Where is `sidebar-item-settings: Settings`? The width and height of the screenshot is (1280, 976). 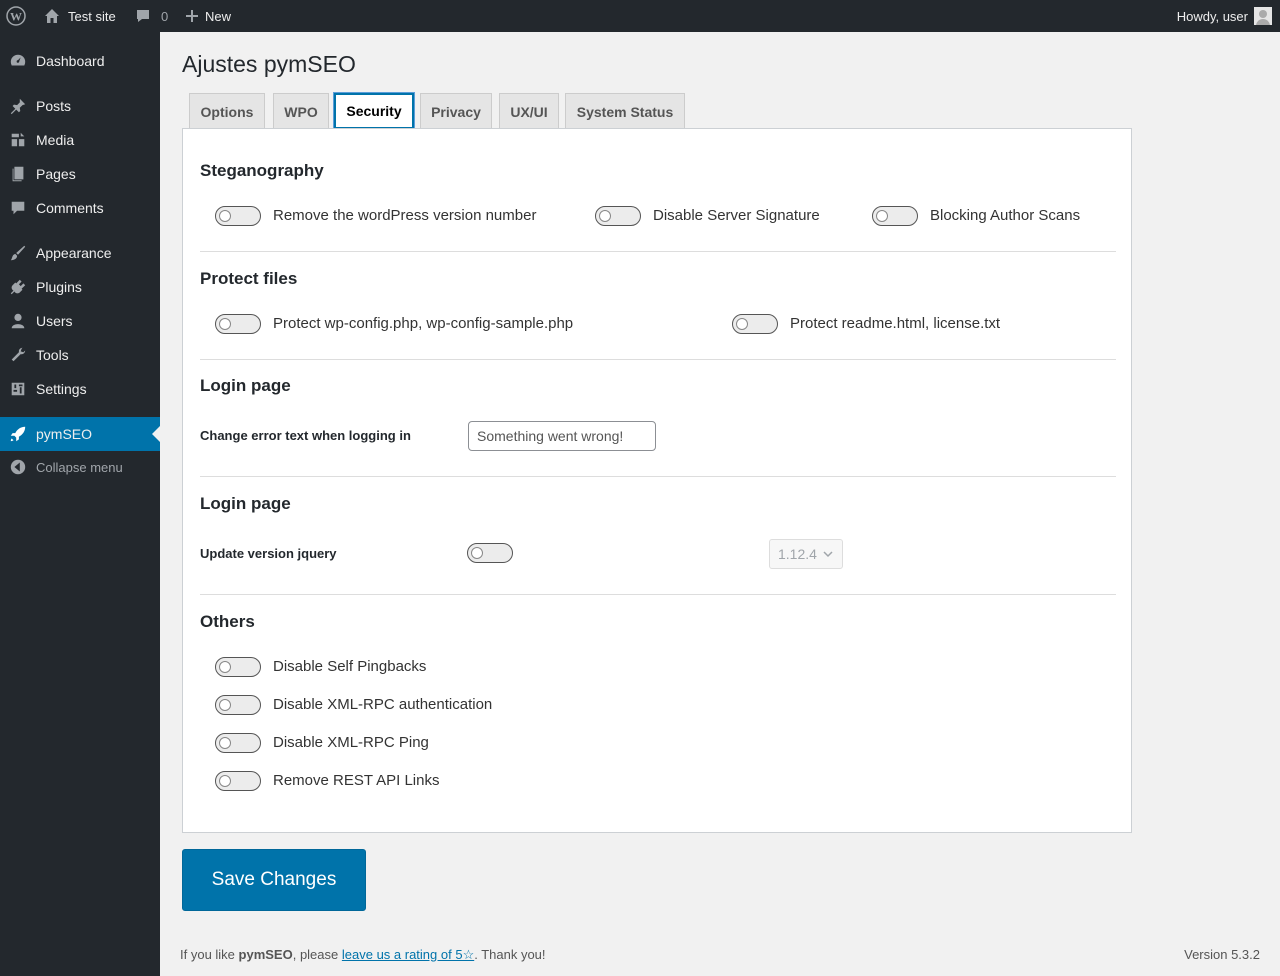
sidebar-item-settings: Settings is located at coordinates (80, 389).